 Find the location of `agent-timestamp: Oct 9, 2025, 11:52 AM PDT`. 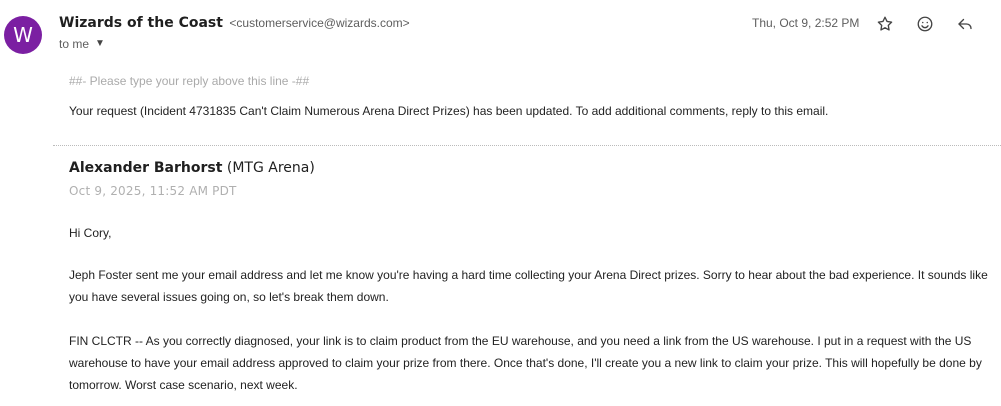

agent-timestamp: Oct 9, 2025, 11:52 AM PDT is located at coordinates (153, 191).